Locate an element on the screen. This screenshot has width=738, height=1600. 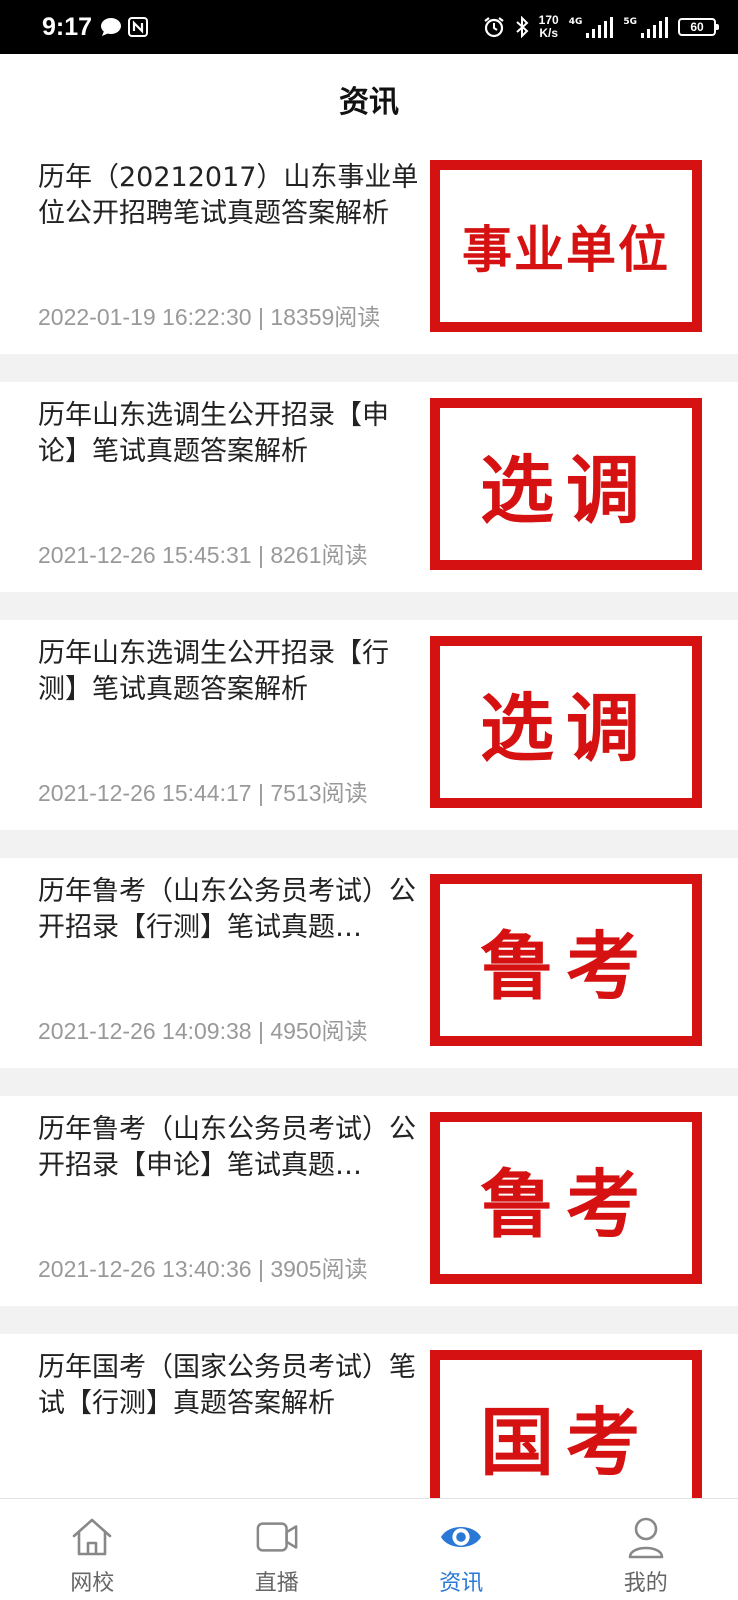
article-title: 历年山东选调生公开招录【申论】笔试真题答案解析 is located at coordinates (213, 433).